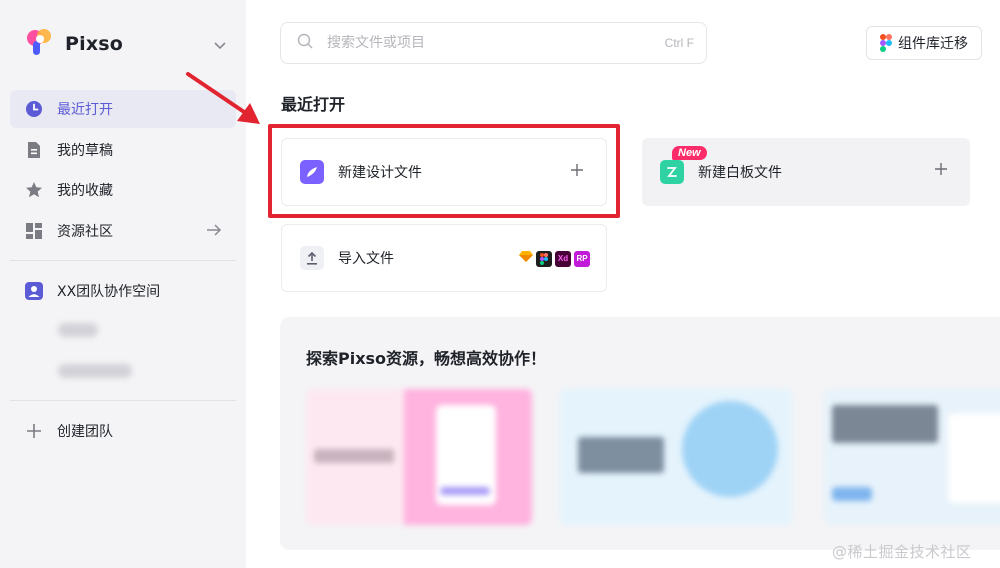 The height and width of the screenshot is (568, 1000). I want to click on highlight-box, so click(444, 171).